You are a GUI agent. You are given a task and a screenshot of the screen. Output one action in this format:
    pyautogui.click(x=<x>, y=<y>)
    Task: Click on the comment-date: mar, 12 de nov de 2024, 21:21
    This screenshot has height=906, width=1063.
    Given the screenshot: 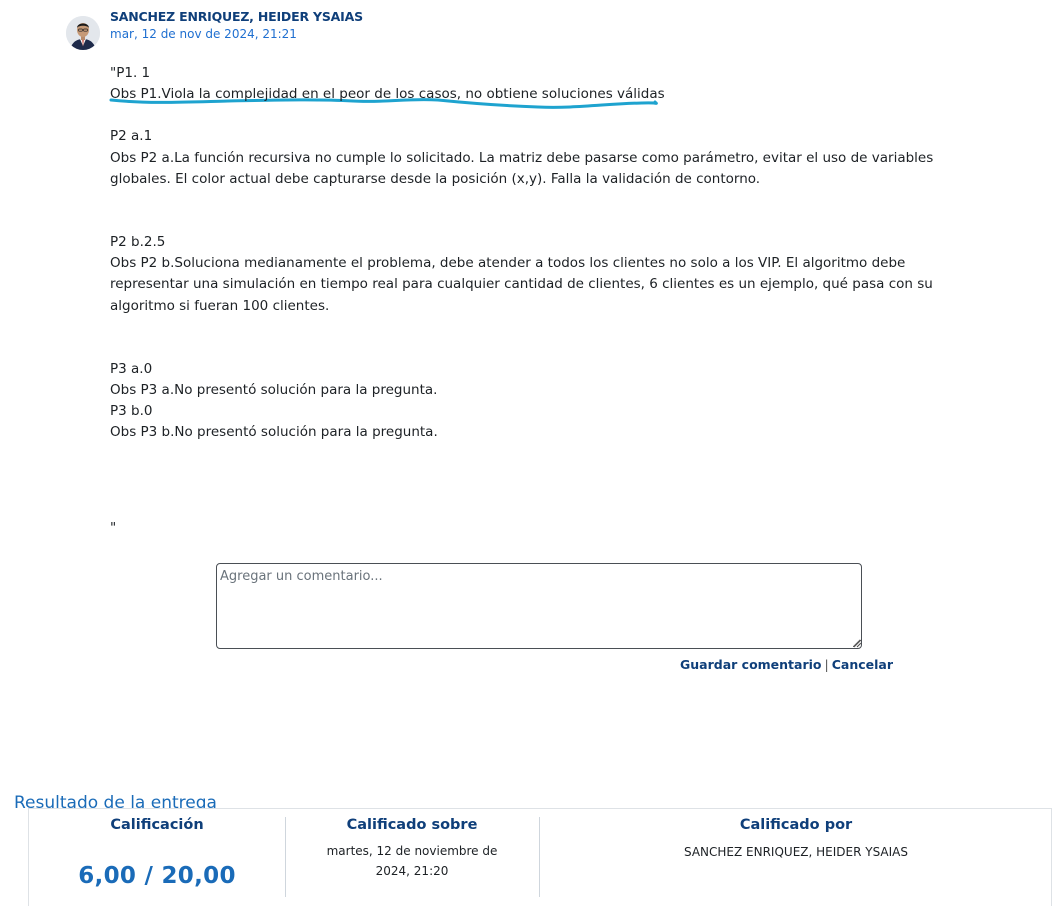 What is the action you would take?
    pyautogui.click(x=203, y=34)
    